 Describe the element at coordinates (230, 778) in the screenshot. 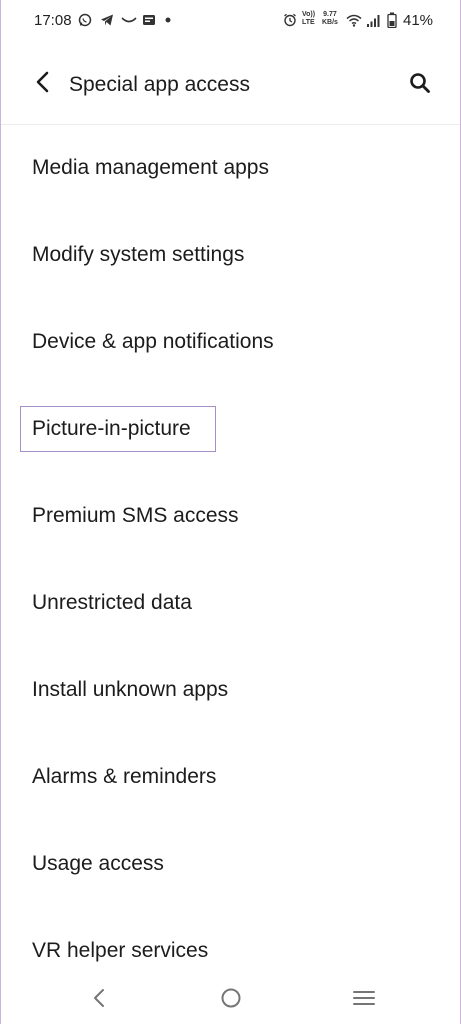

I see `list-item-alarms-reminders: Alarms & reminders` at that location.